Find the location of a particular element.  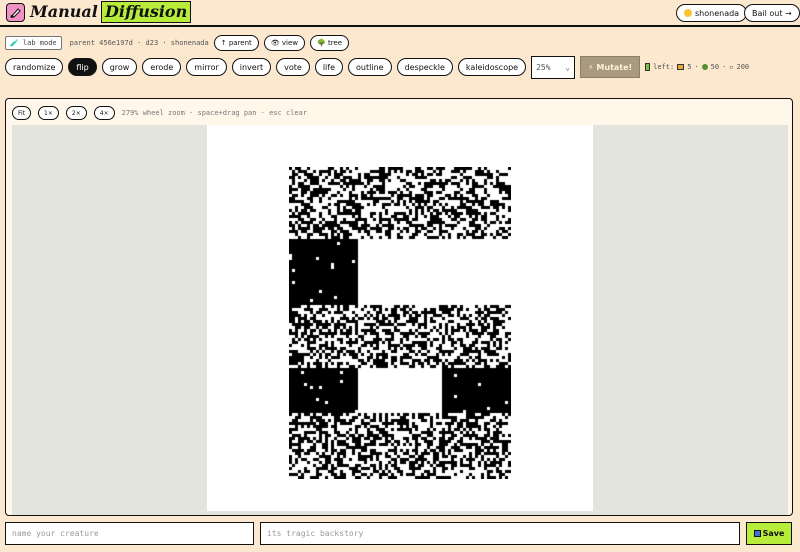

mutation-strength-select: 25% ⌄ is located at coordinates (553, 67).